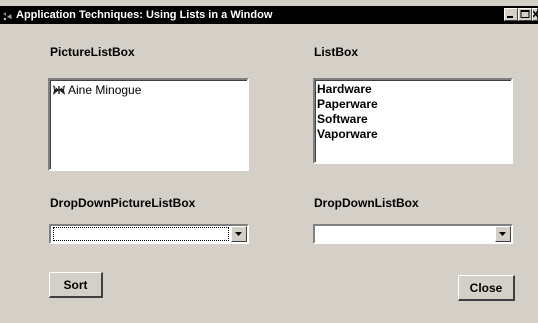 The image size is (538, 323). I want to click on list-item: Software, so click(347, 119).